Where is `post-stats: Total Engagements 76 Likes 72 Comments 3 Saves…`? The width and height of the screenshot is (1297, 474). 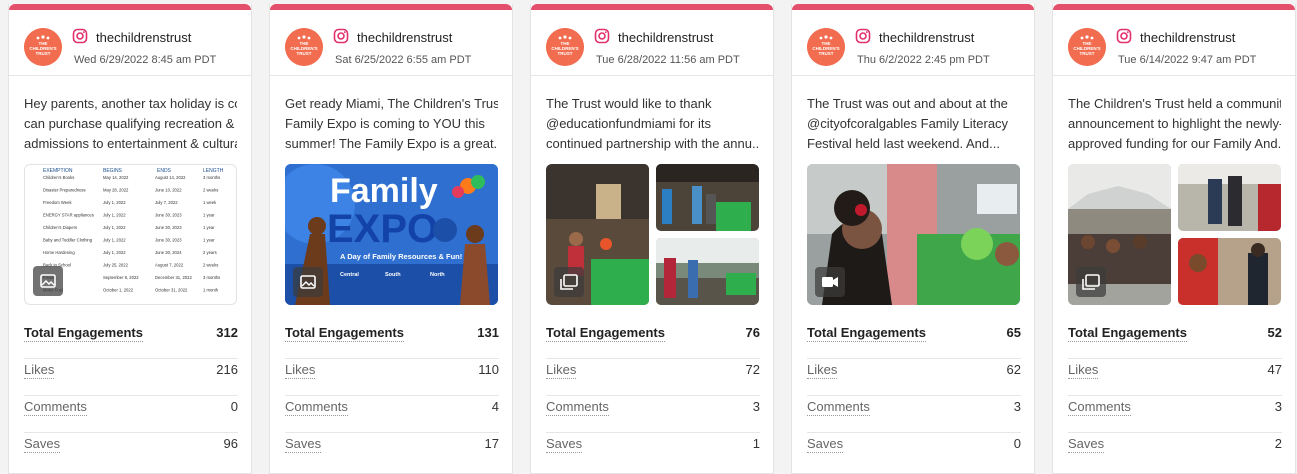 post-stats: Total Engagements 76 Likes 72 Comments 3 Saves… is located at coordinates (653, 396).